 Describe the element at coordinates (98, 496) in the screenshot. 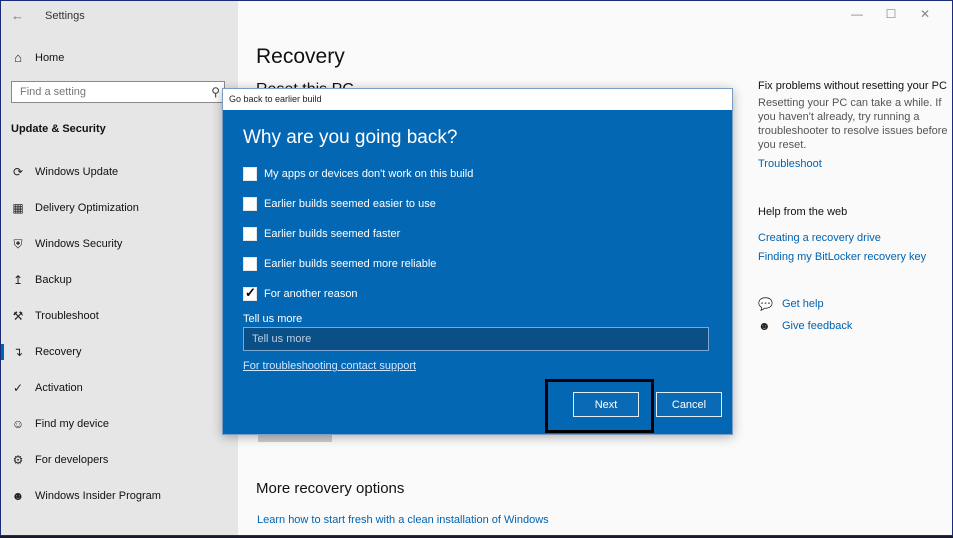

I see `sidebar-item-label: Windows Insider Program` at that location.